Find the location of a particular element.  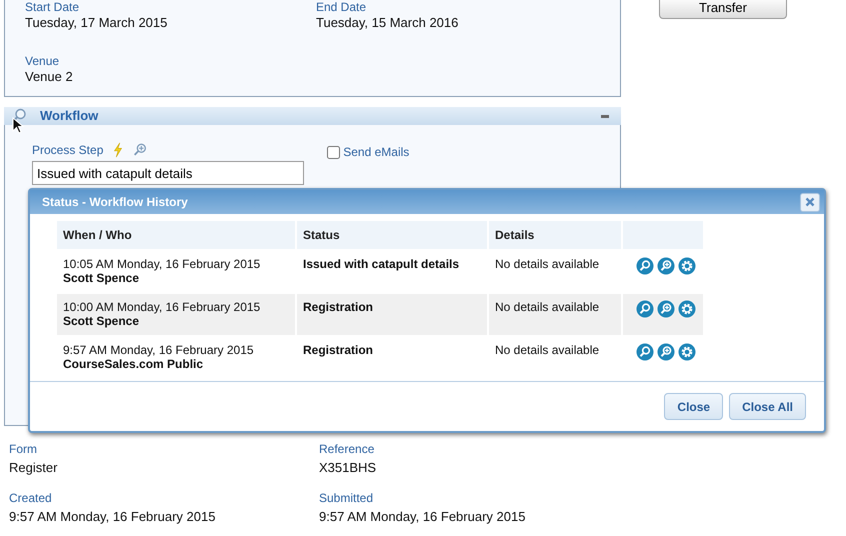

field-label: Form is located at coordinates (23, 449).